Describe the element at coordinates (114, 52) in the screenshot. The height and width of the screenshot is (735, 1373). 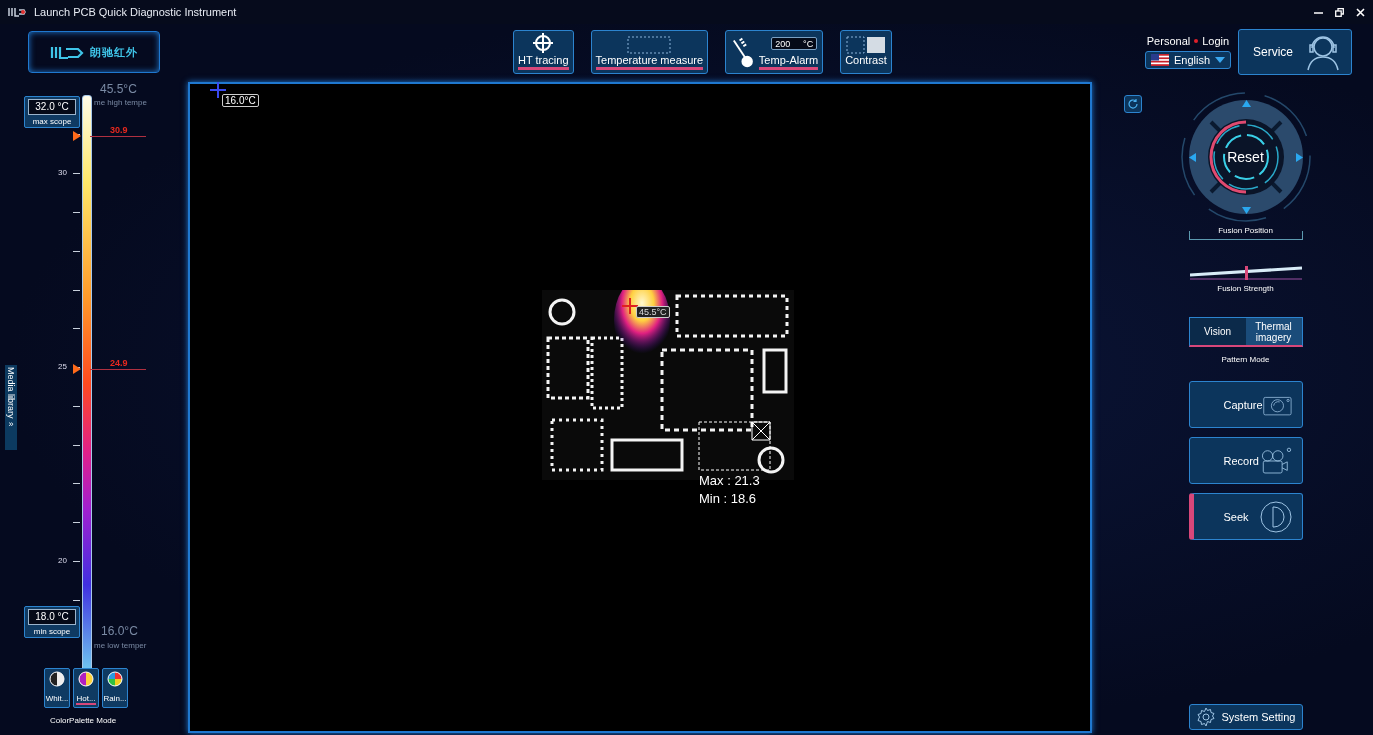
I see `brand-name: 朗驰红外` at that location.